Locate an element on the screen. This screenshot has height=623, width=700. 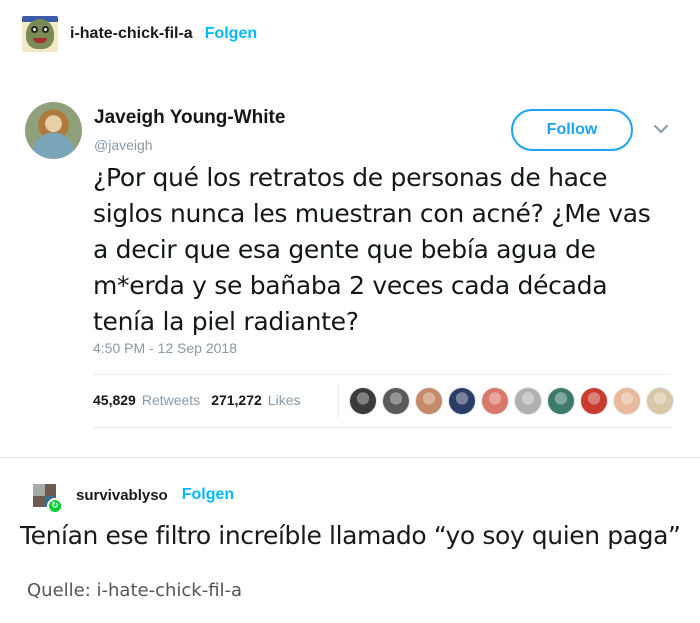
post-separator is located at coordinates (350, 457).